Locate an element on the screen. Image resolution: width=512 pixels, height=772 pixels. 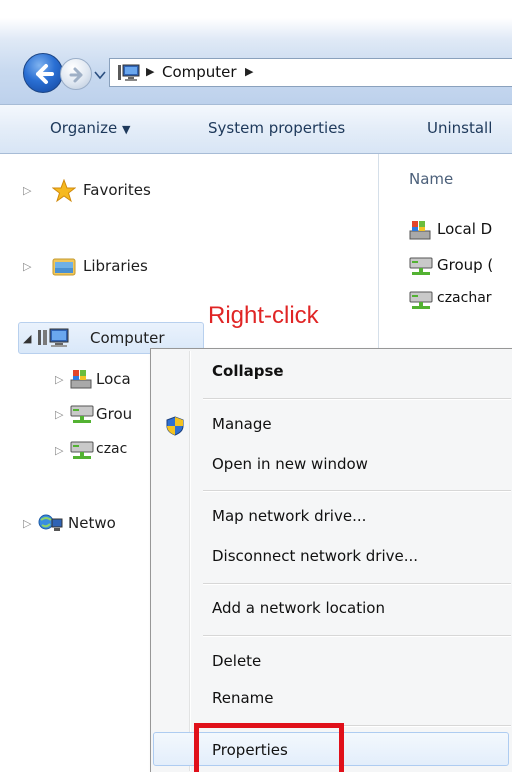
right-click-annotation: Right-click is located at coordinates (263, 315).